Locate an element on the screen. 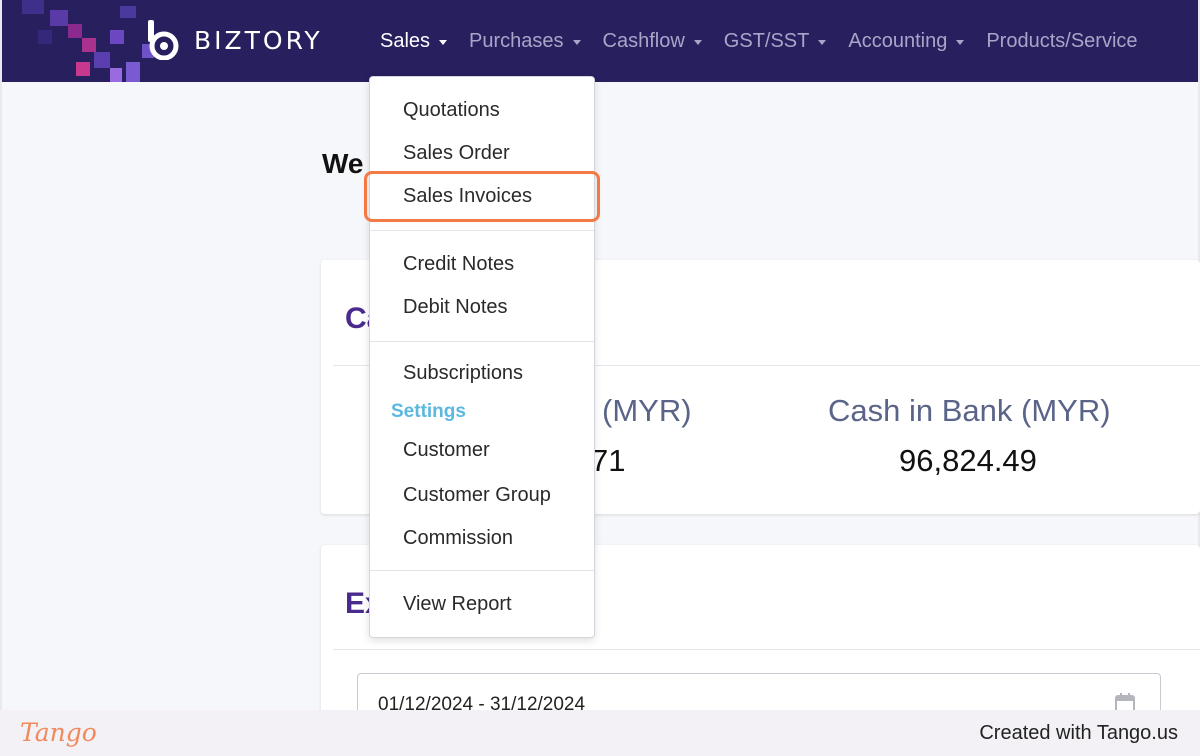 The height and width of the screenshot is (756, 1200). created-with-text: Created with Tango.us is located at coordinates (1078, 733).